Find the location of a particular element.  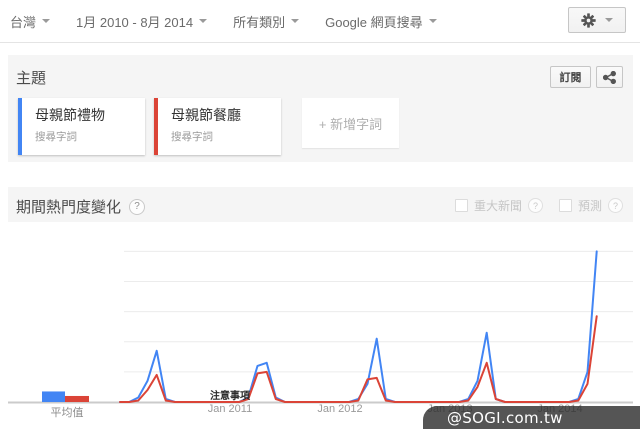

average-label: 平均值 is located at coordinates (67, 413).